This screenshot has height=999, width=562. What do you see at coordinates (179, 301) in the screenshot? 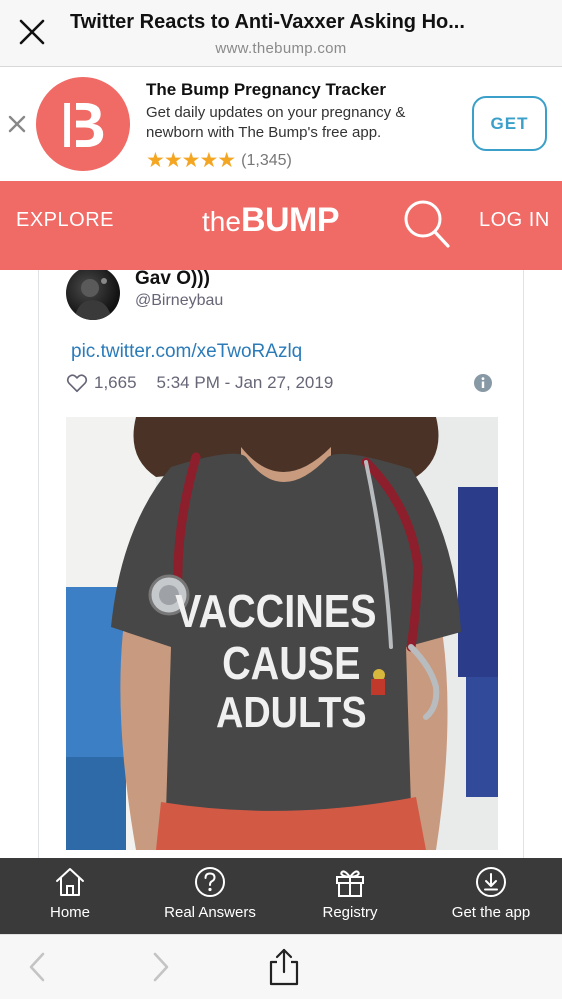
I see `author-handle: @Birneybau` at bounding box center [179, 301].